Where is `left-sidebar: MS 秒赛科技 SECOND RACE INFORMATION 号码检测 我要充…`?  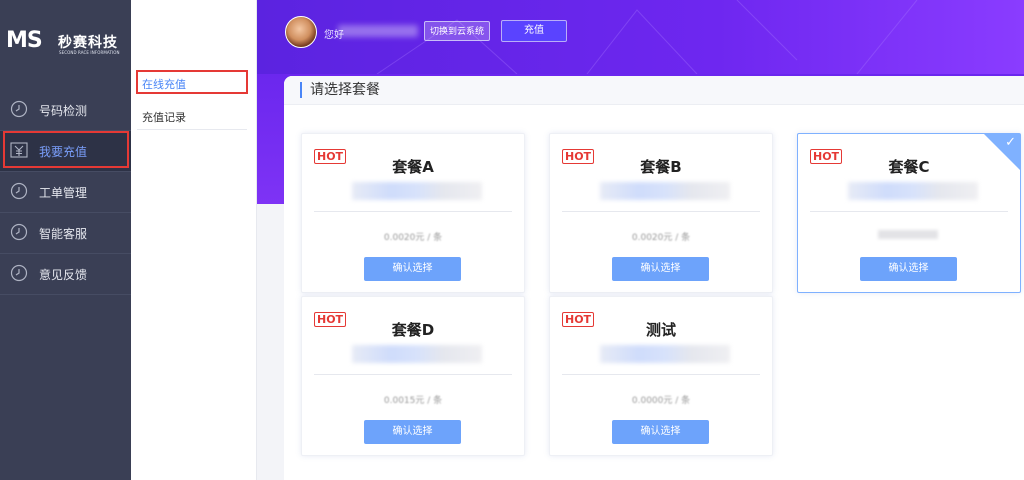
left-sidebar: MS 秒赛科技 SECOND RACE INFORMATION 号码检测 我要充… is located at coordinates (65, 240).